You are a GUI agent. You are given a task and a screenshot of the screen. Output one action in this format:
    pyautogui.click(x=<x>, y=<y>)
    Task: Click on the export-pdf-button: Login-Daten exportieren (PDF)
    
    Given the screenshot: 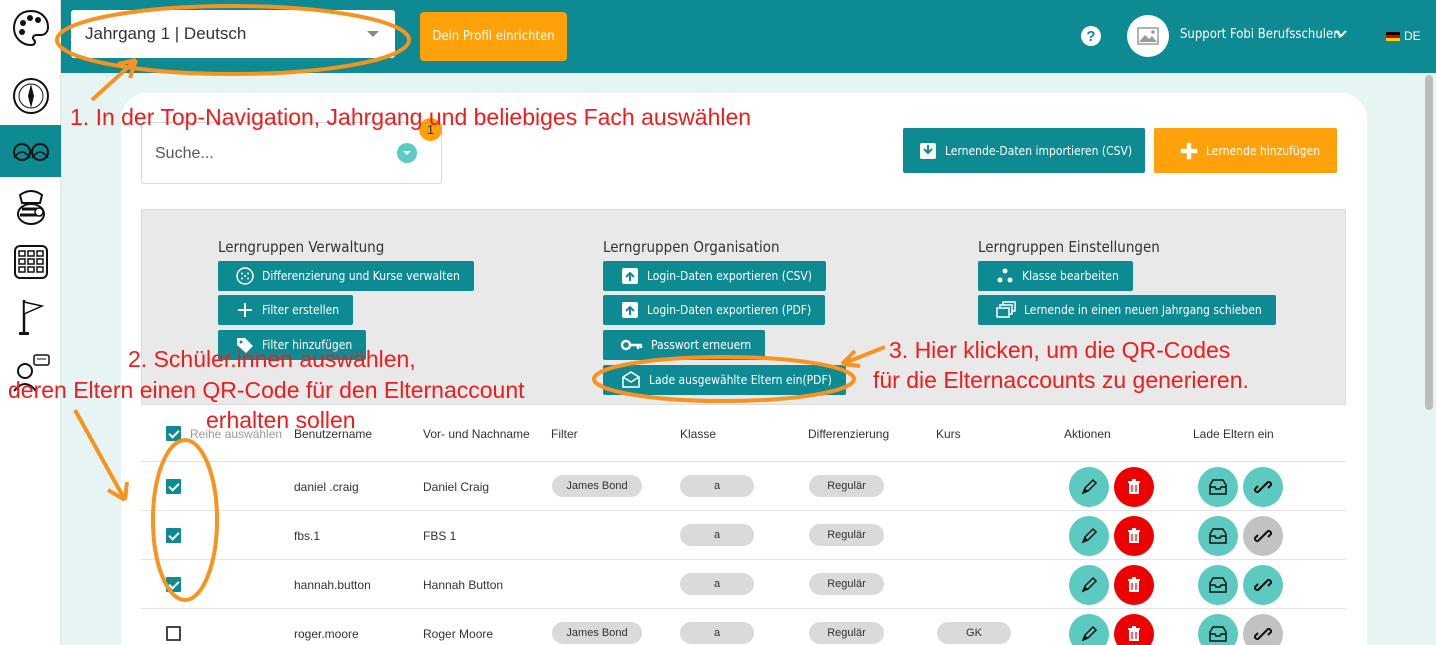 What is the action you would take?
    pyautogui.click(x=714, y=310)
    